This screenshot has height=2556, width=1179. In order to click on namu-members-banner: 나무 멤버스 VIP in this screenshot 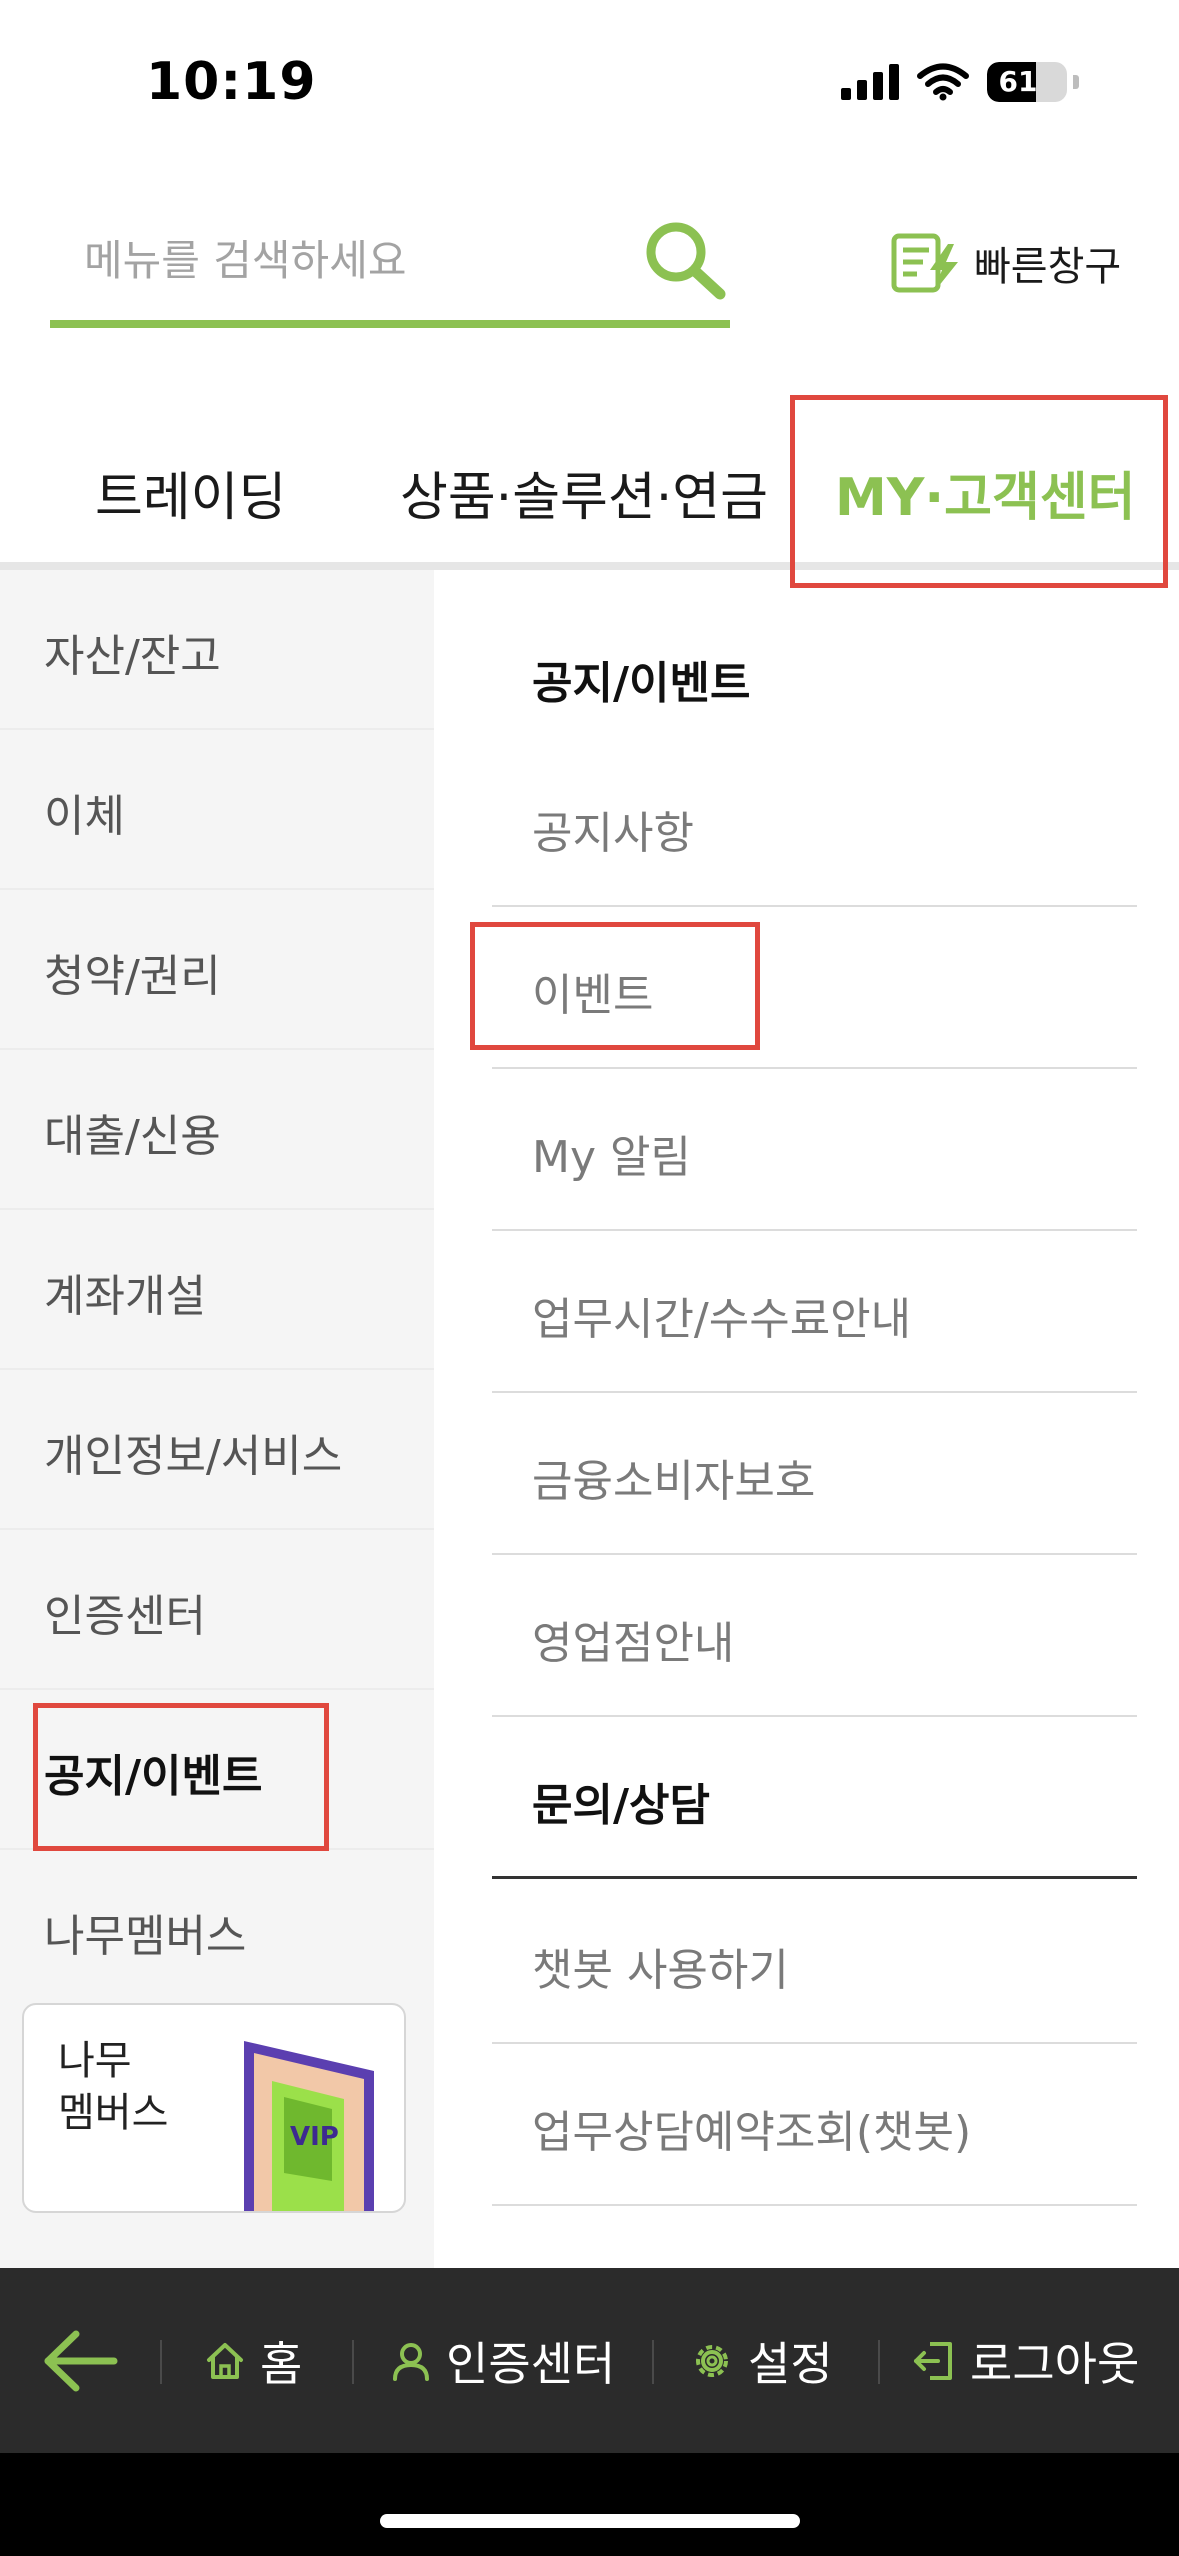, I will do `click(214, 2108)`.